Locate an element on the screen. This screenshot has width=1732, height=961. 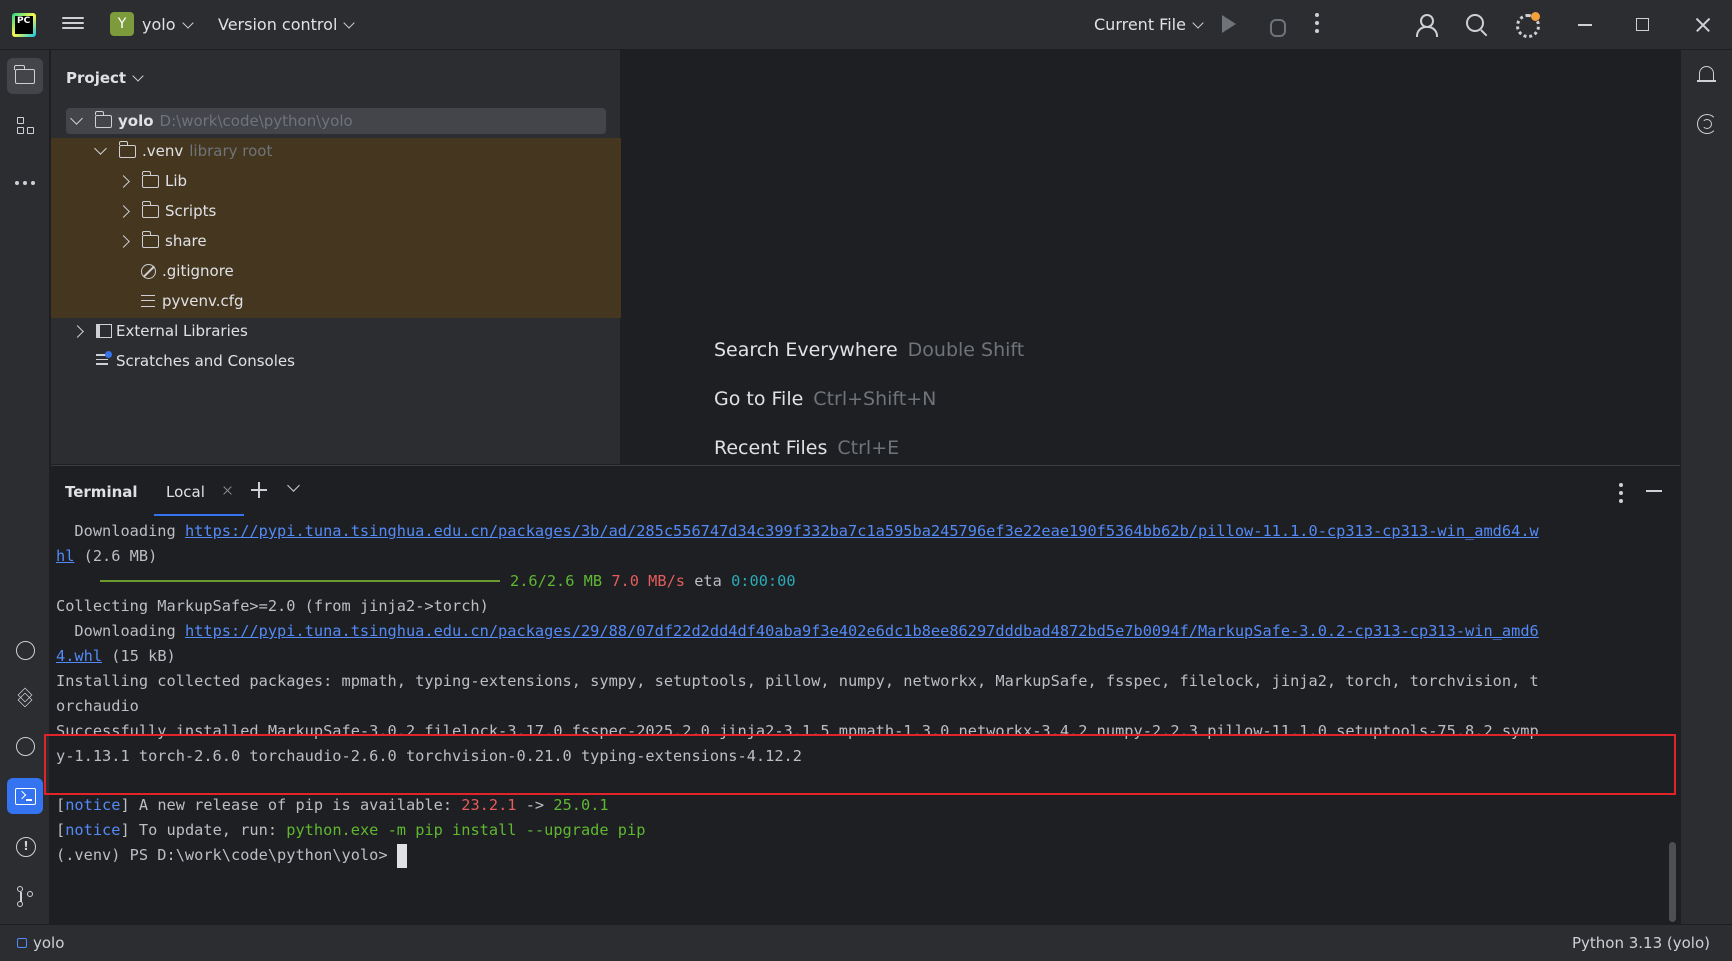
tree-item-pyvenv: pyvenv.cfg is located at coordinates (192, 301).